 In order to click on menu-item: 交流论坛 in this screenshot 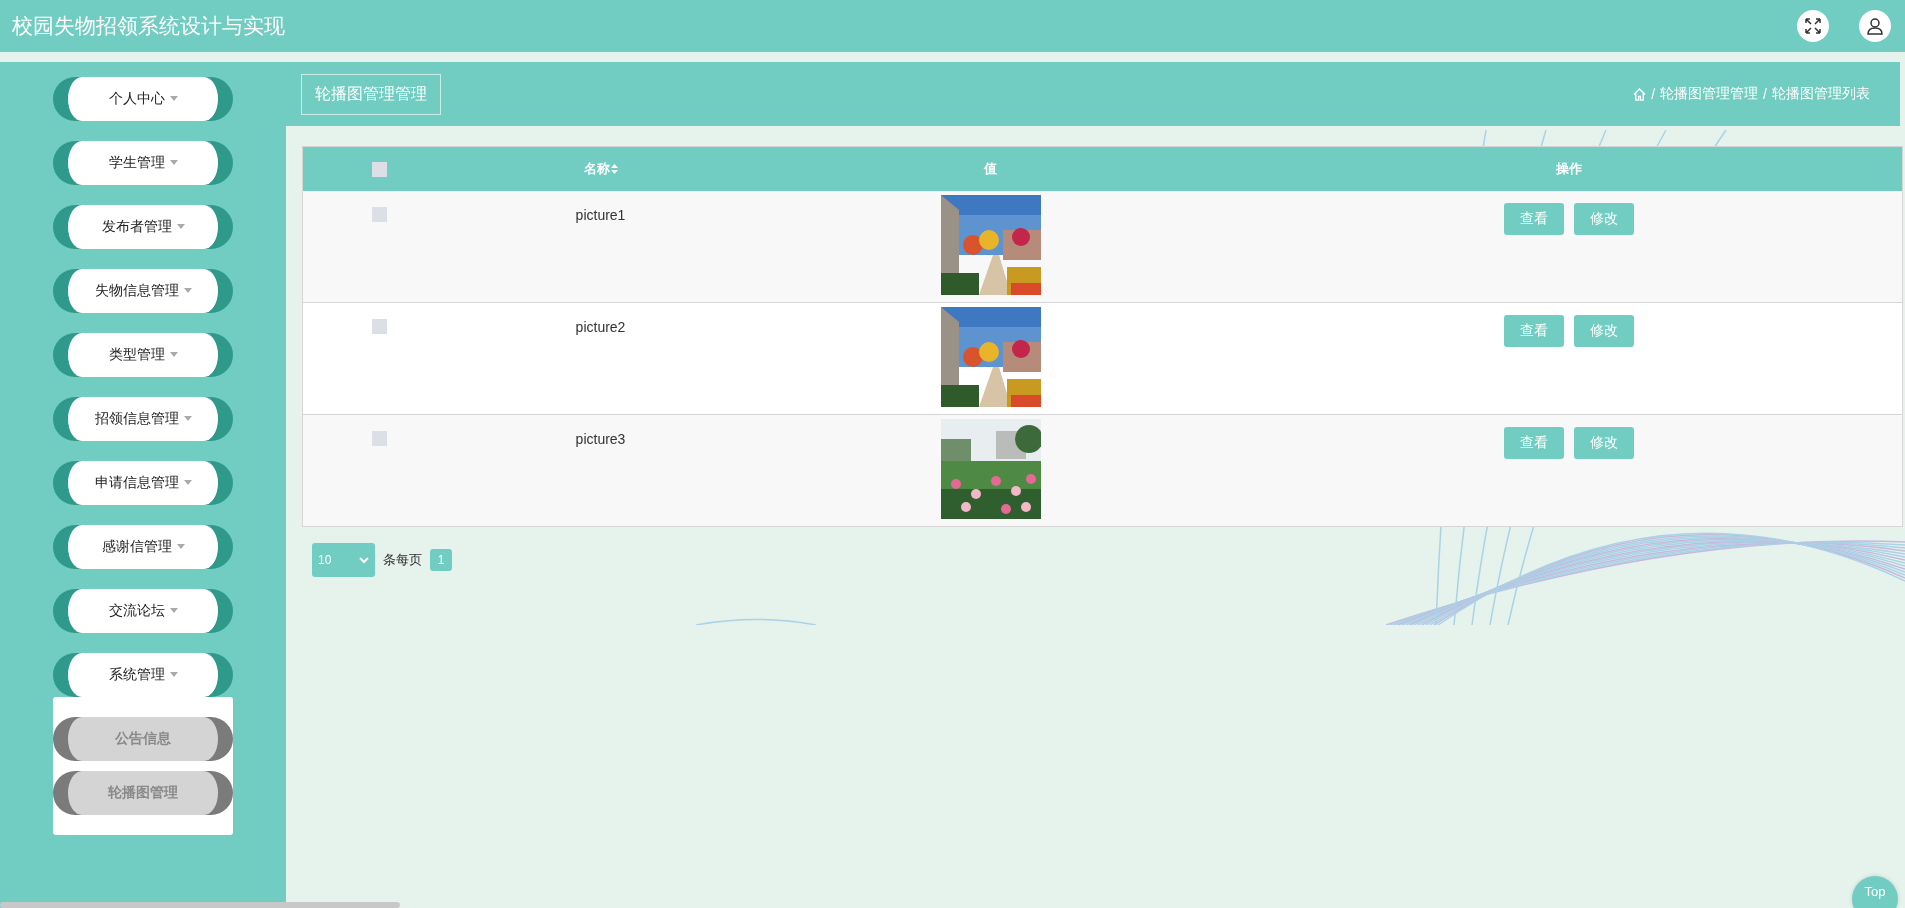, I will do `click(143, 611)`.